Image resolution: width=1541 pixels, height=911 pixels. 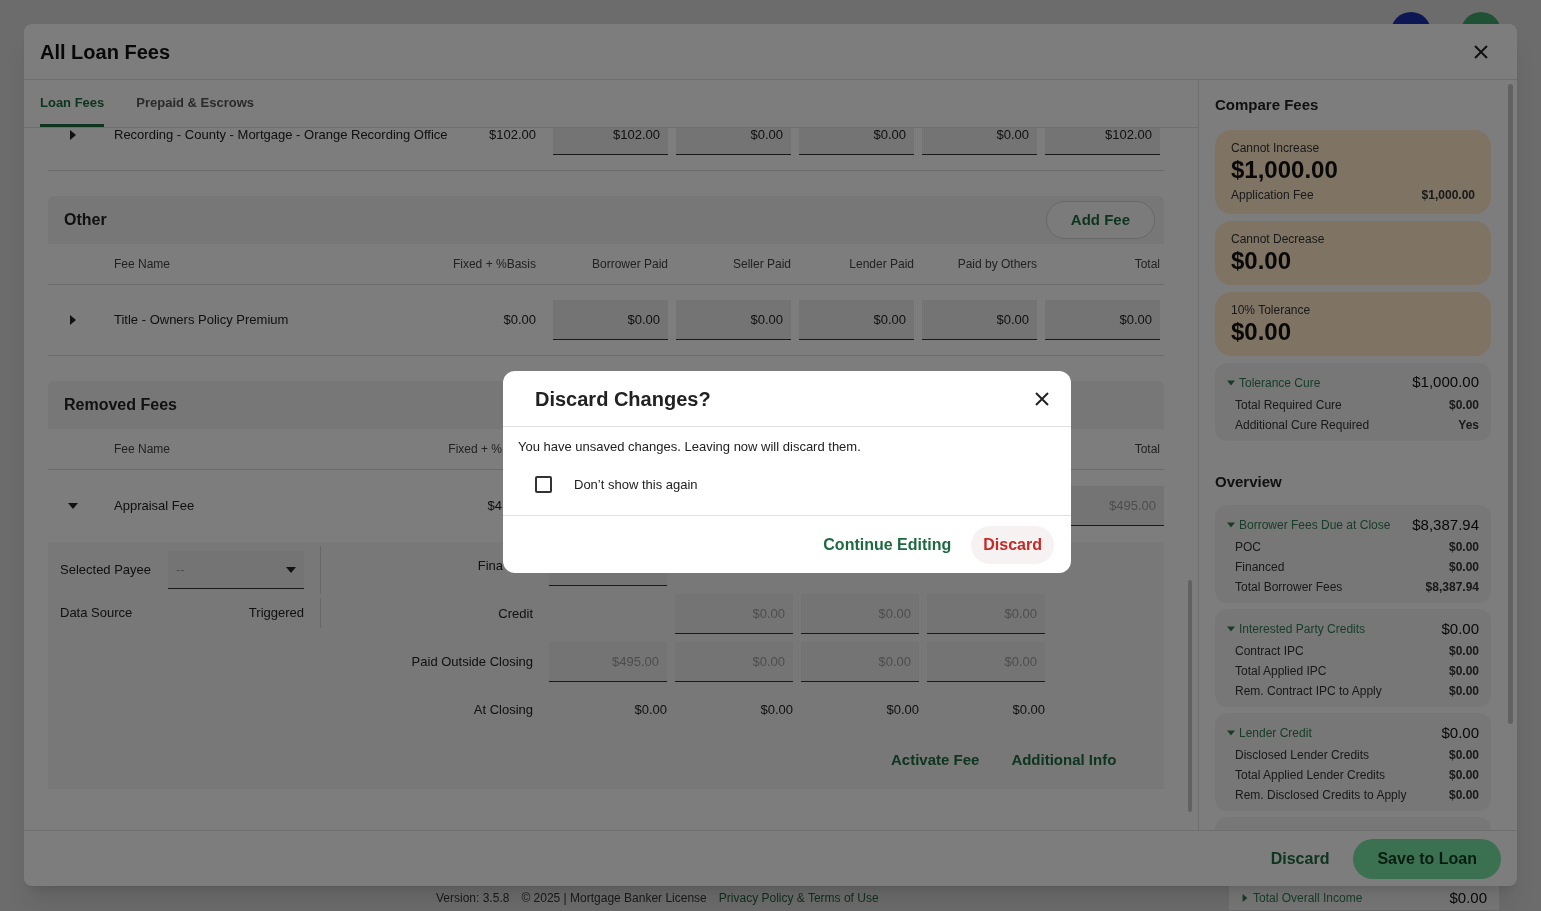 I want to click on card-label: 10% Tolerance, so click(x=1271, y=309).